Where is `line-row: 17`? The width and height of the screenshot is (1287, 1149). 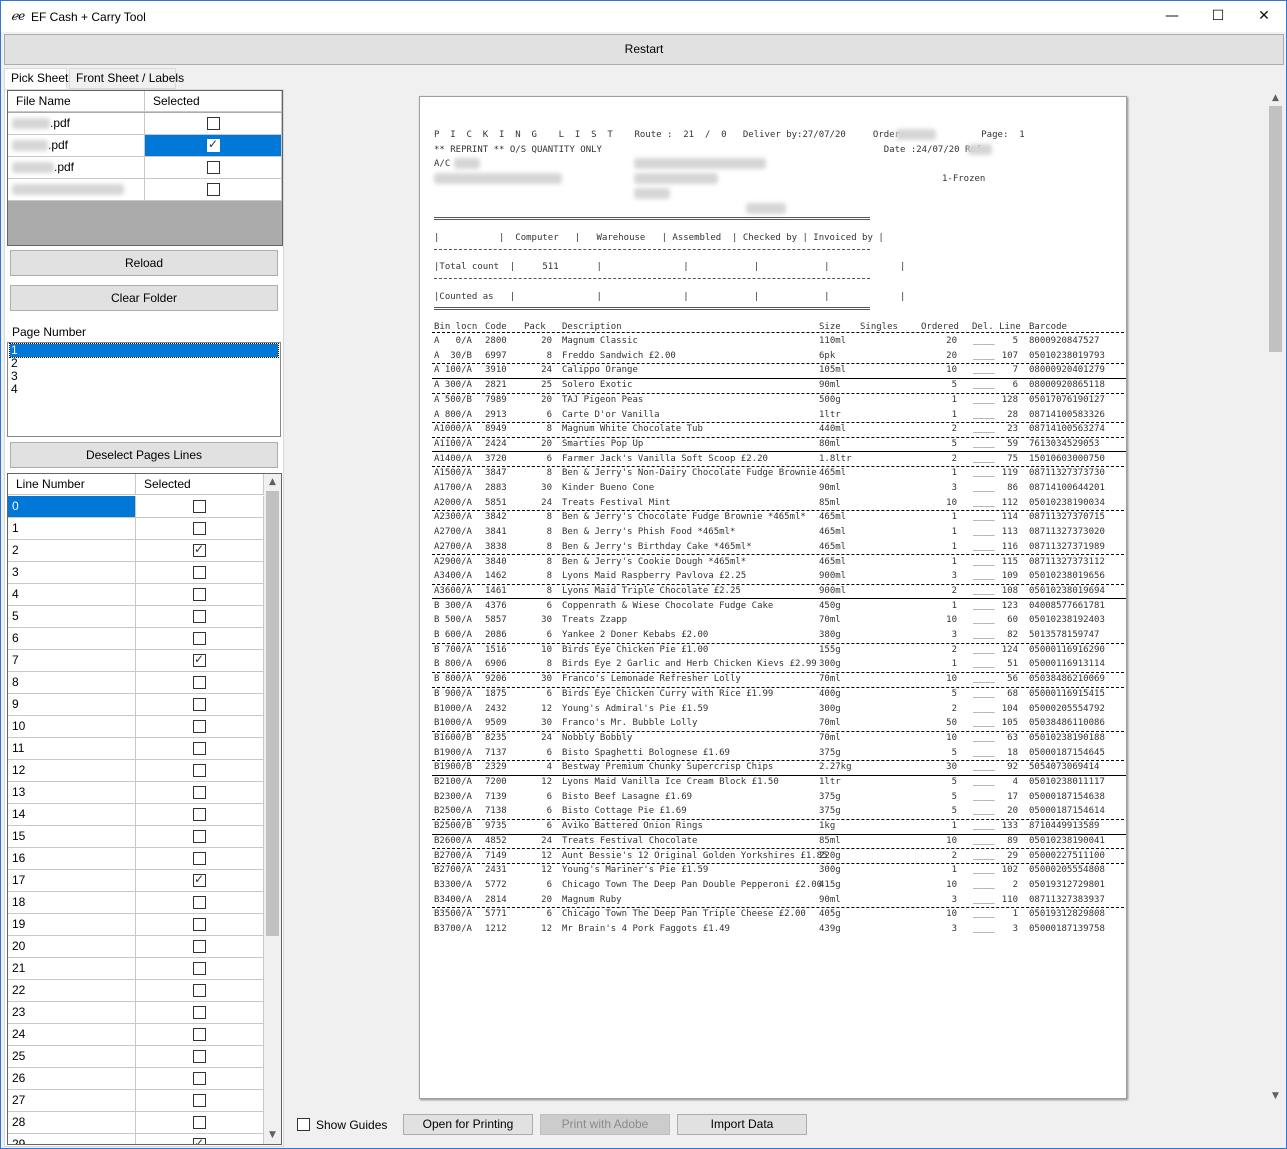 line-row: 17 is located at coordinates (136, 881).